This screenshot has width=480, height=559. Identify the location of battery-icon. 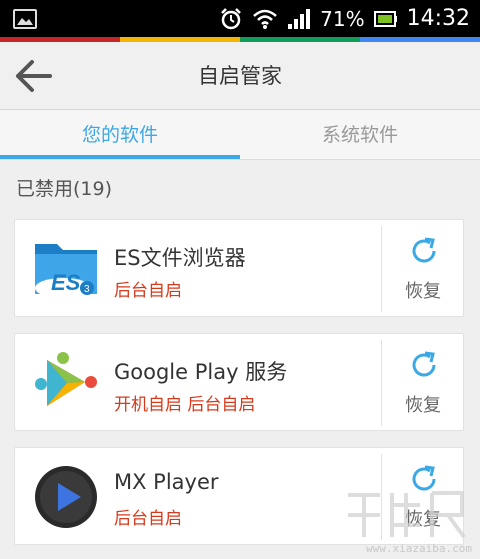
(385, 18).